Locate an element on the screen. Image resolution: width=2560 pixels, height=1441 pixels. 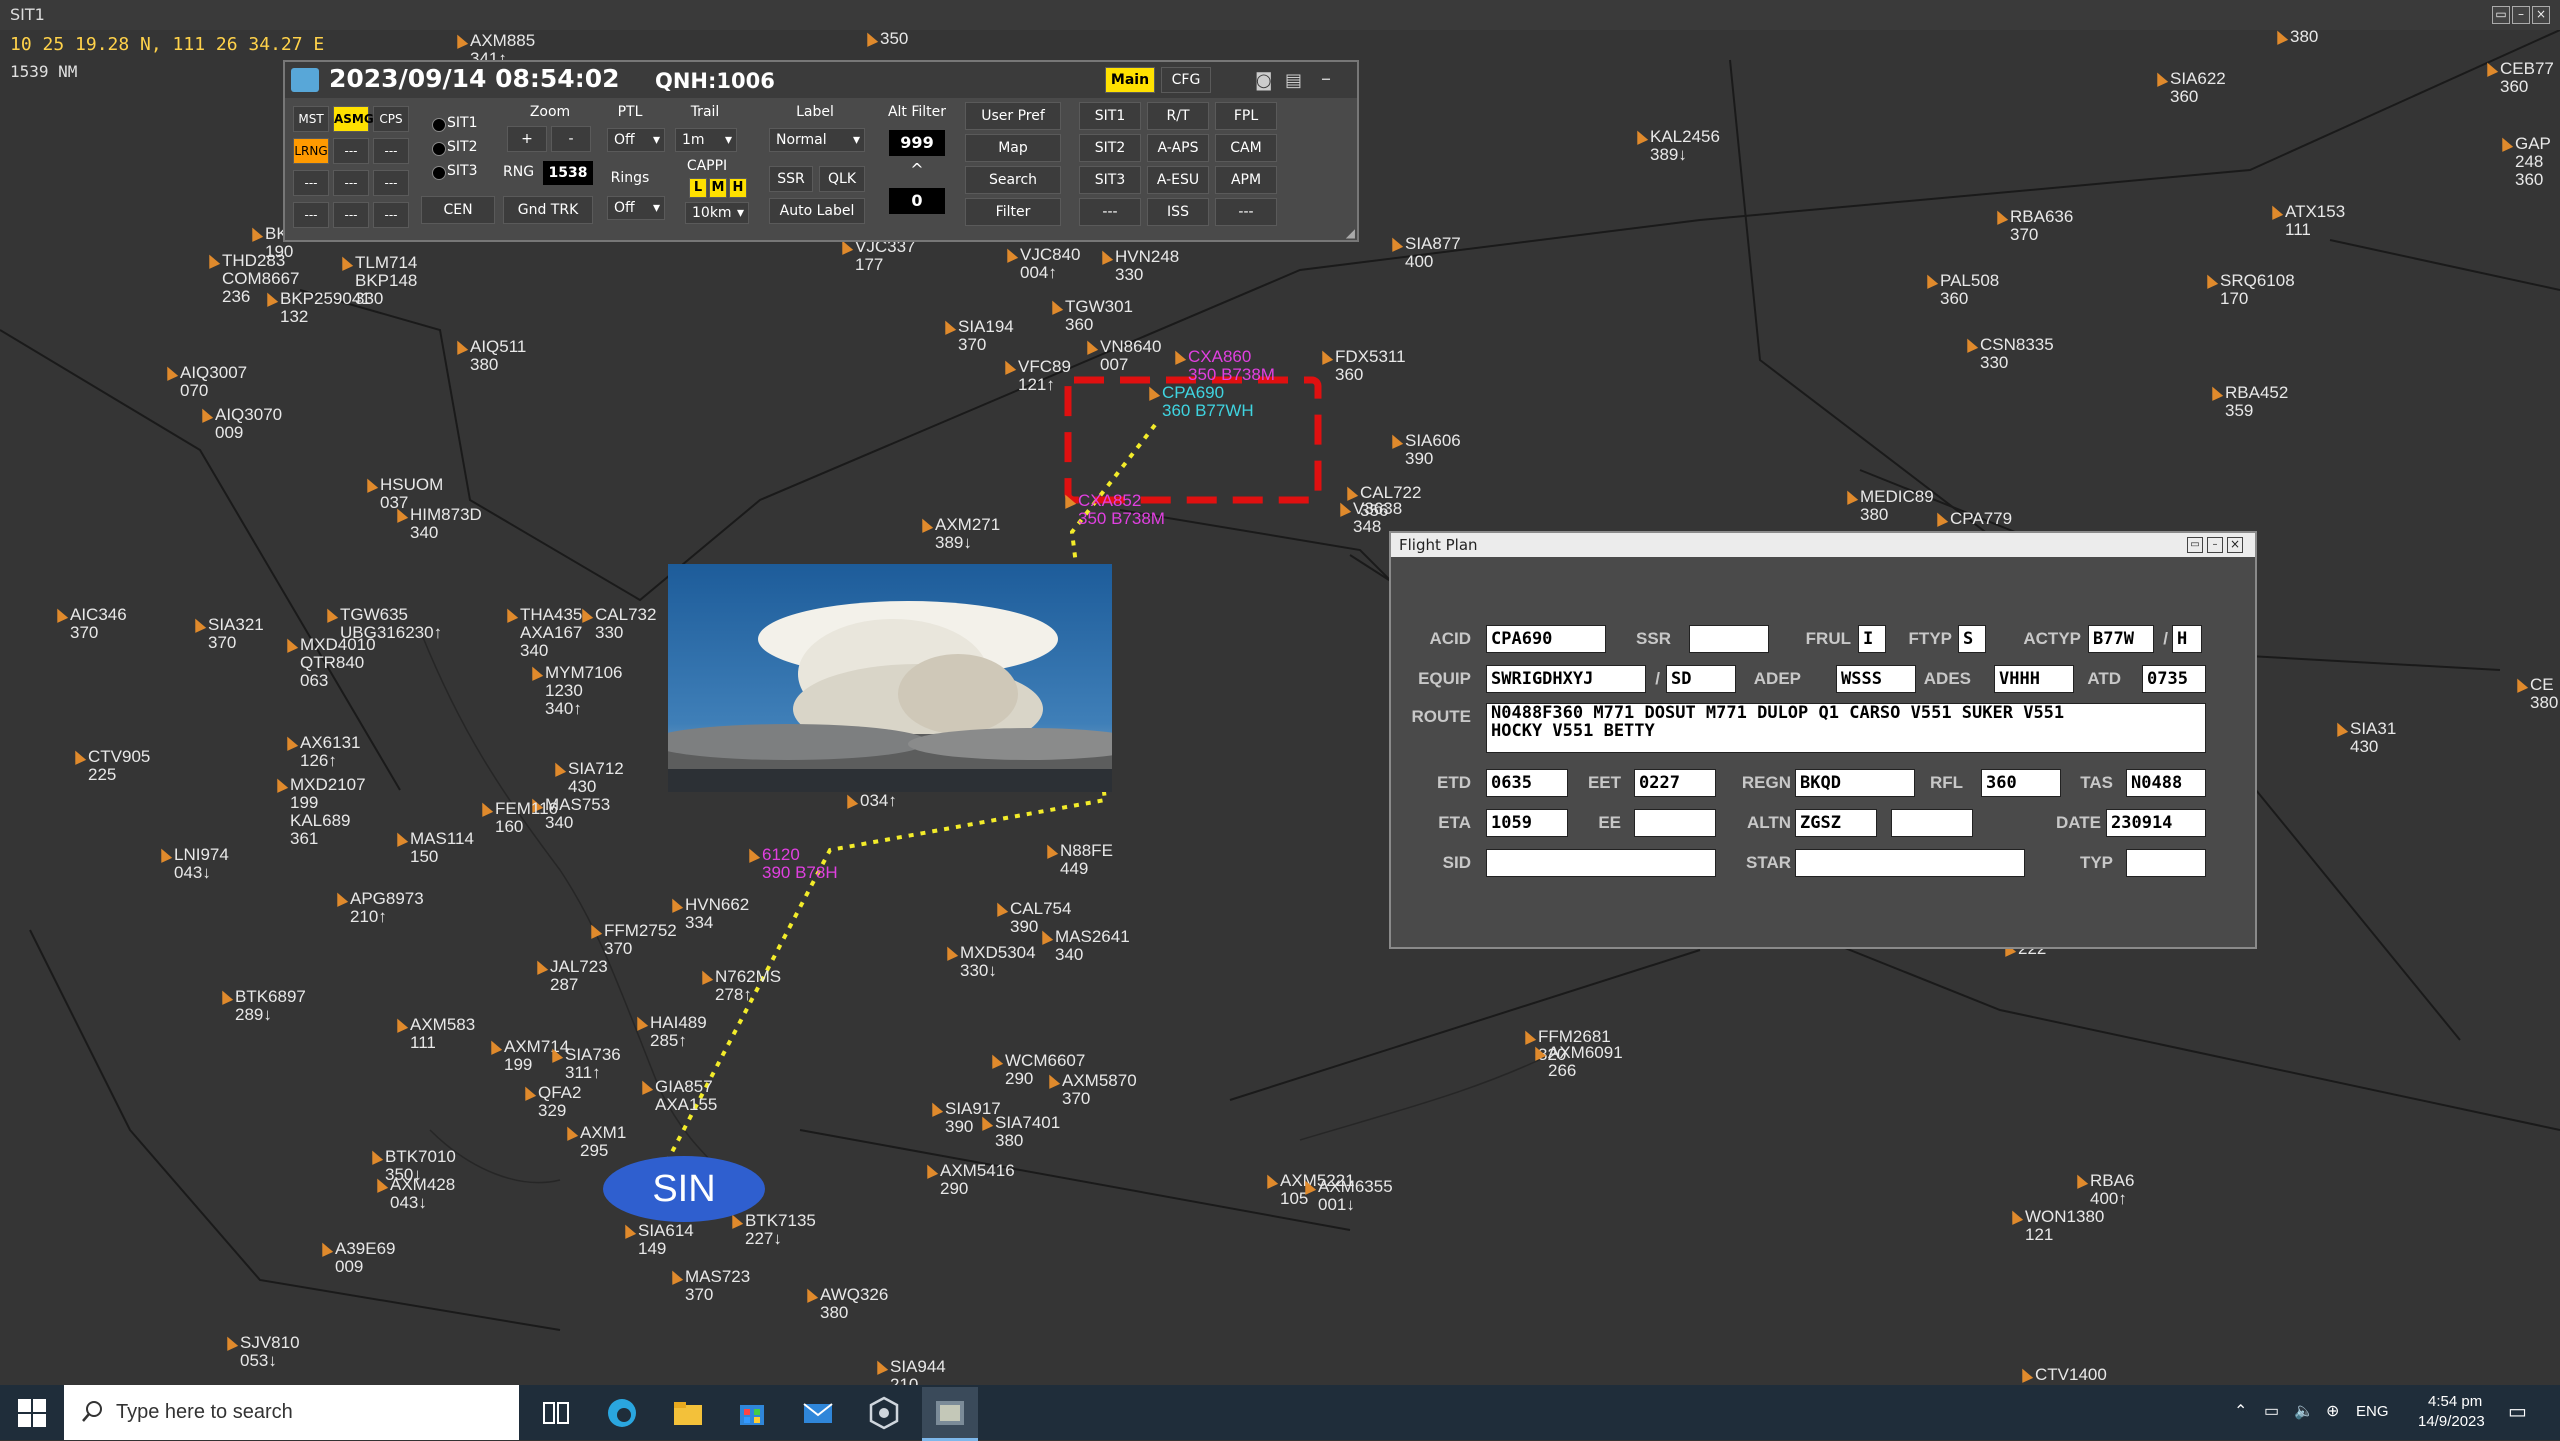
track-label: HVN662 334 is located at coordinates (707, 914).